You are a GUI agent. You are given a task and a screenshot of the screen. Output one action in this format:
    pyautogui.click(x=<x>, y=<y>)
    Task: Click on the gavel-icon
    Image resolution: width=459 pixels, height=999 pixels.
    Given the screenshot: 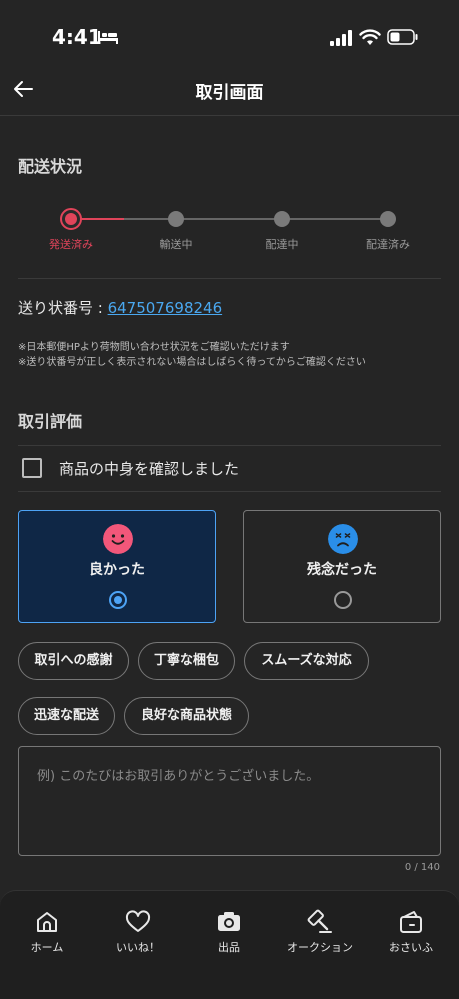 What is the action you would take?
    pyautogui.click(x=319, y=921)
    